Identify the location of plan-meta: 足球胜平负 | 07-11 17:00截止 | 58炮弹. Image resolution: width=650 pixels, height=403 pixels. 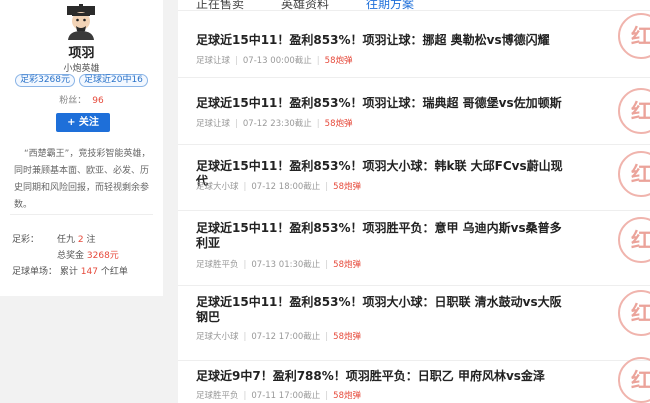
(278, 396).